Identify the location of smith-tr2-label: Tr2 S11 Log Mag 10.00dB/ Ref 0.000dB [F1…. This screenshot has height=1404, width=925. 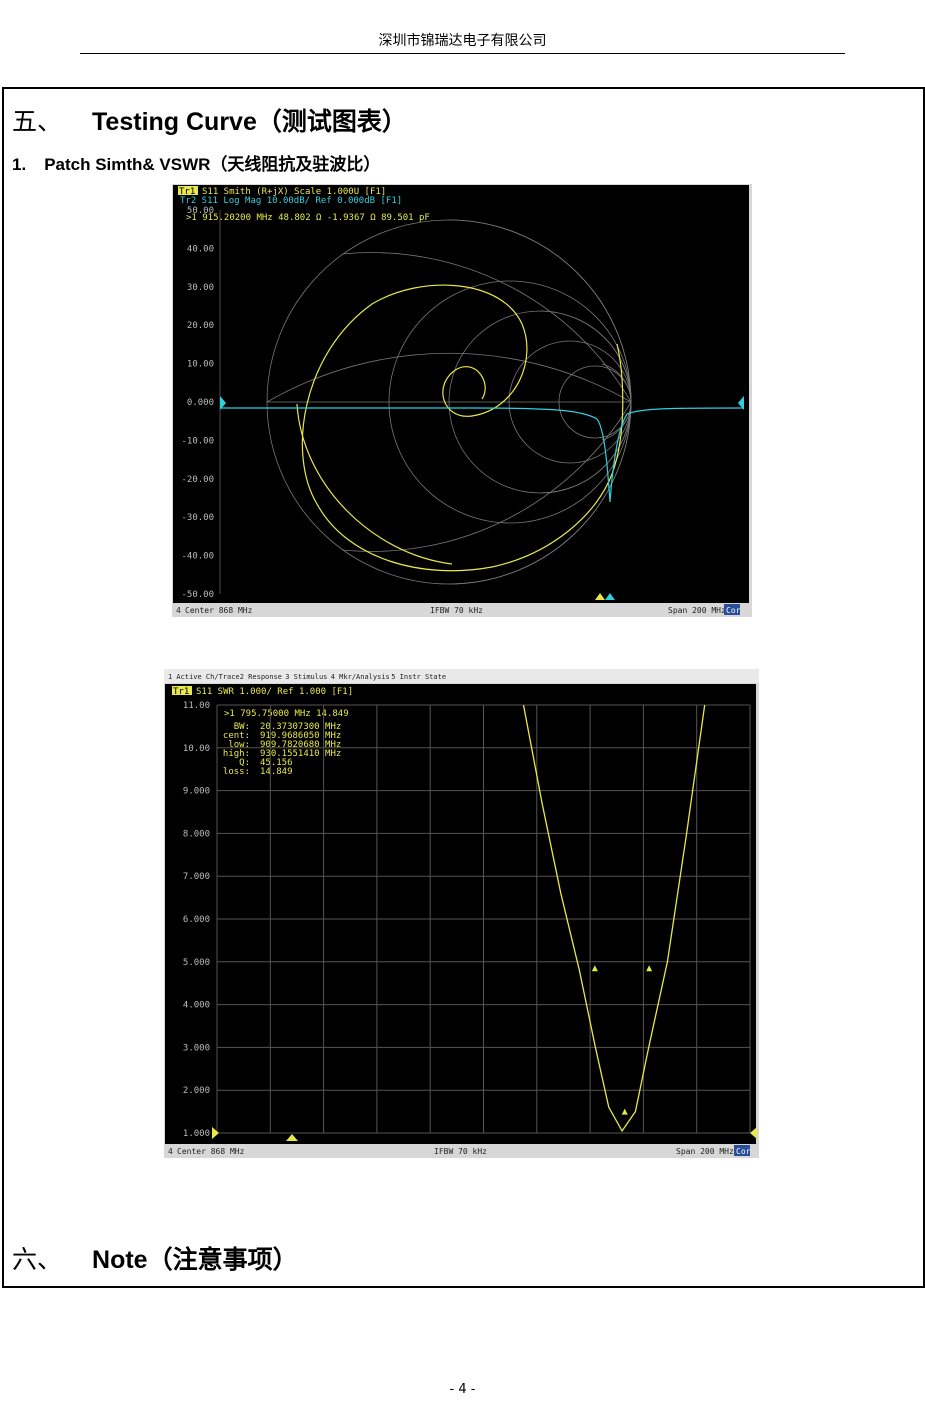
(291, 201).